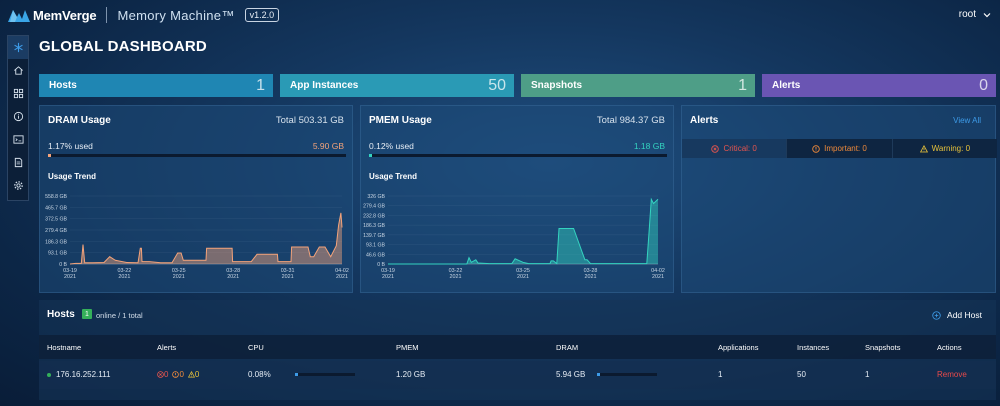 This screenshot has width=1000, height=406. What do you see at coordinates (83, 374) in the screenshot?
I see `hostname-value: 176.16.252.111` at bounding box center [83, 374].